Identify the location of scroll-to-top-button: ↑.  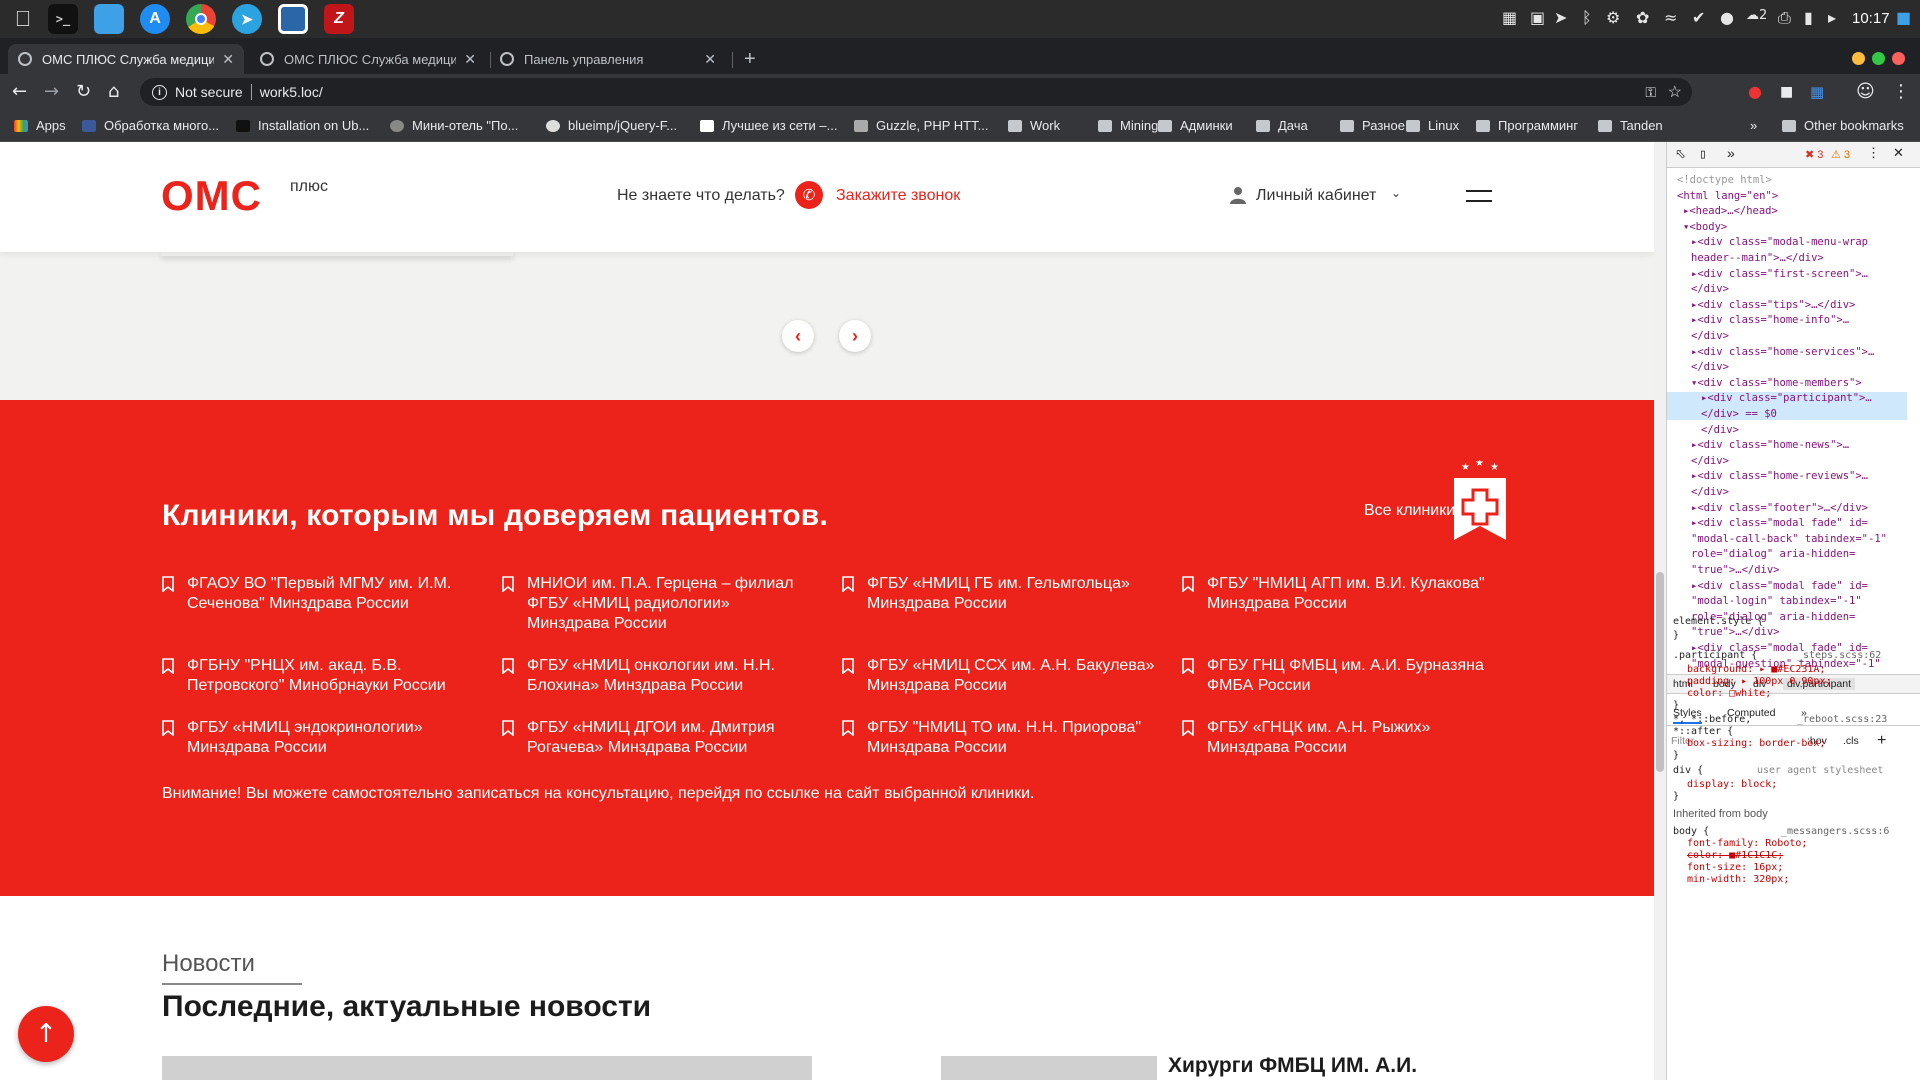
(46, 1034).